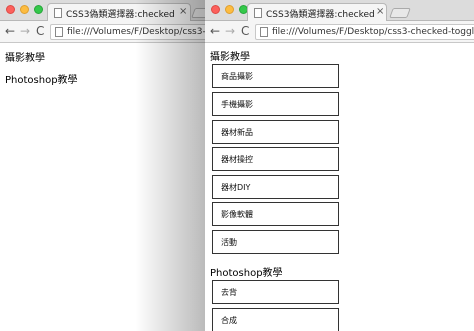  What do you see at coordinates (275, 214) in the screenshot?
I see `menu-item-image-software: 影像軟體` at bounding box center [275, 214].